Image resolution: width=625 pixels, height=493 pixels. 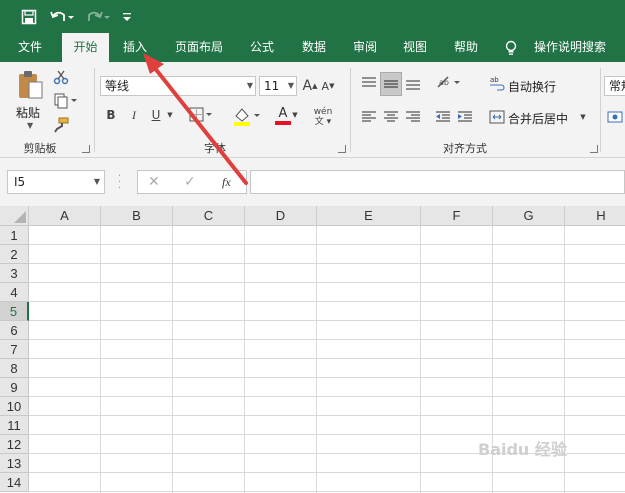 What do you see at coordinates (99, 17) in the screenshot?
I see `redo-icon` at bounding box center [99, 17].